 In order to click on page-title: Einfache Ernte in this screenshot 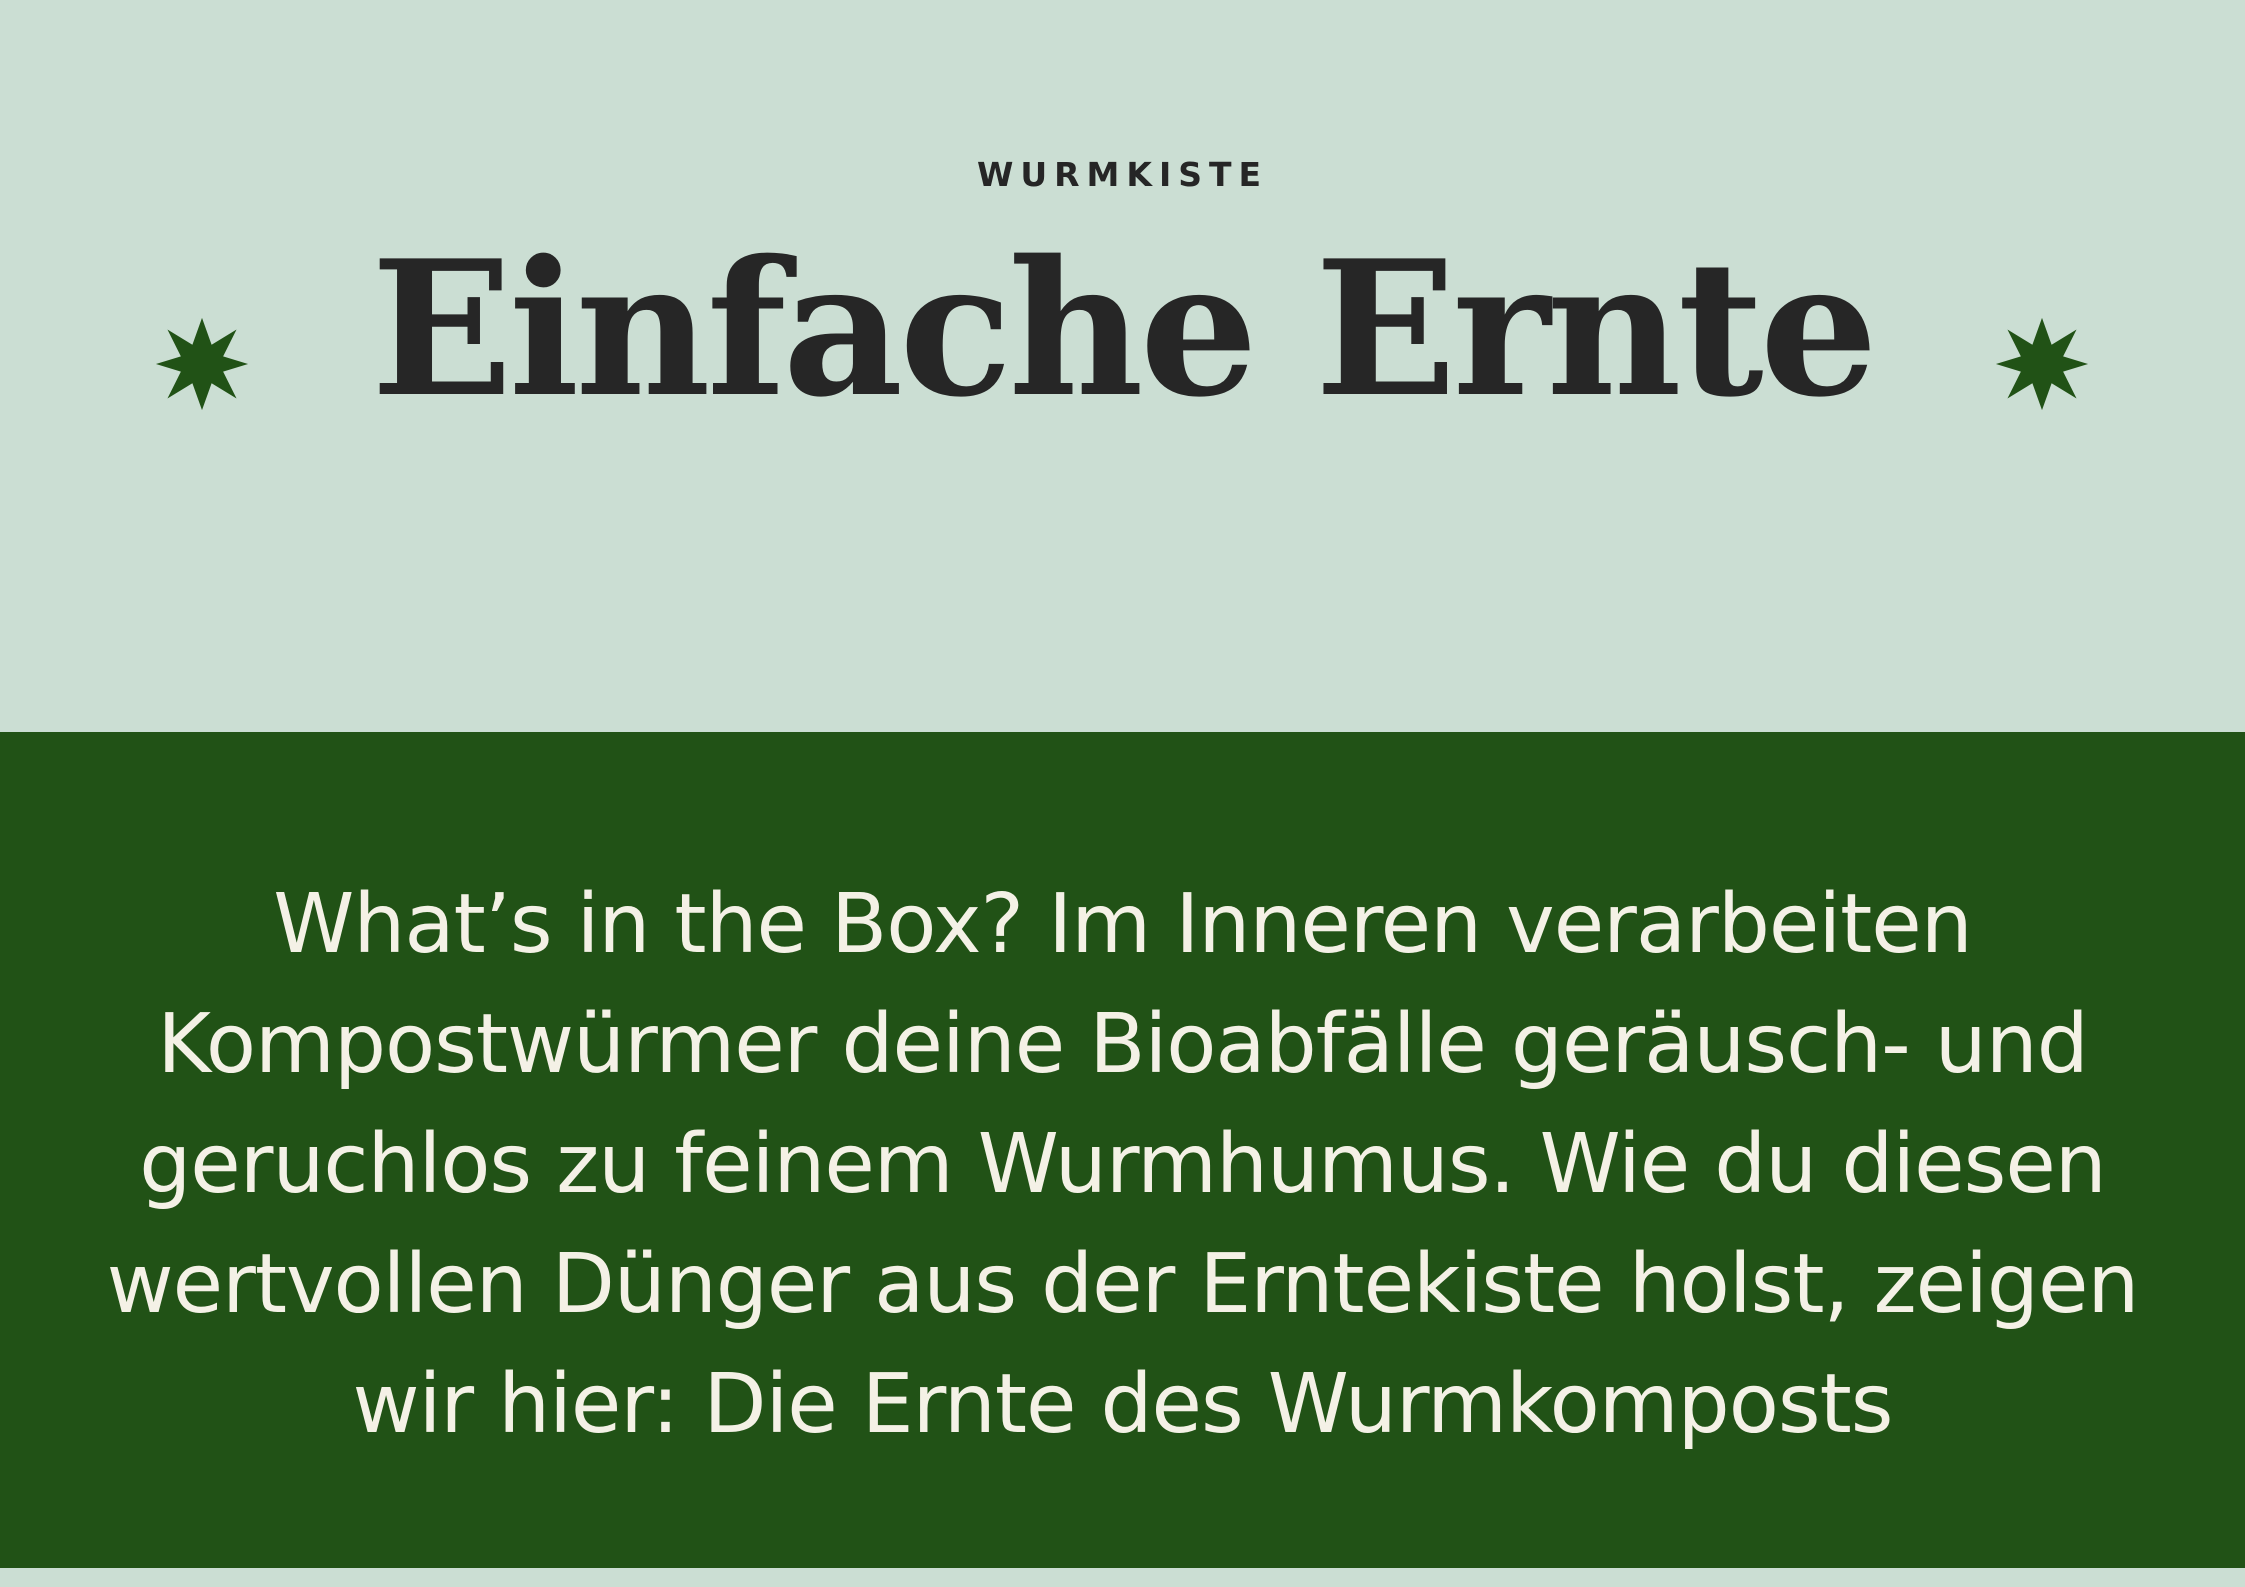, I will do `click(1124, 328)`.